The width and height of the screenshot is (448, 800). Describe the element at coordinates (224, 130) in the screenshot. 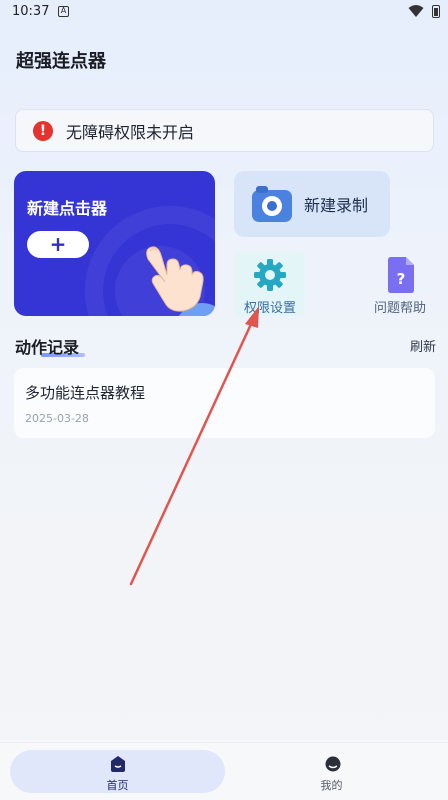

I see `accessibility-alert-banner: ! 无障碍权限未开启` at that location.